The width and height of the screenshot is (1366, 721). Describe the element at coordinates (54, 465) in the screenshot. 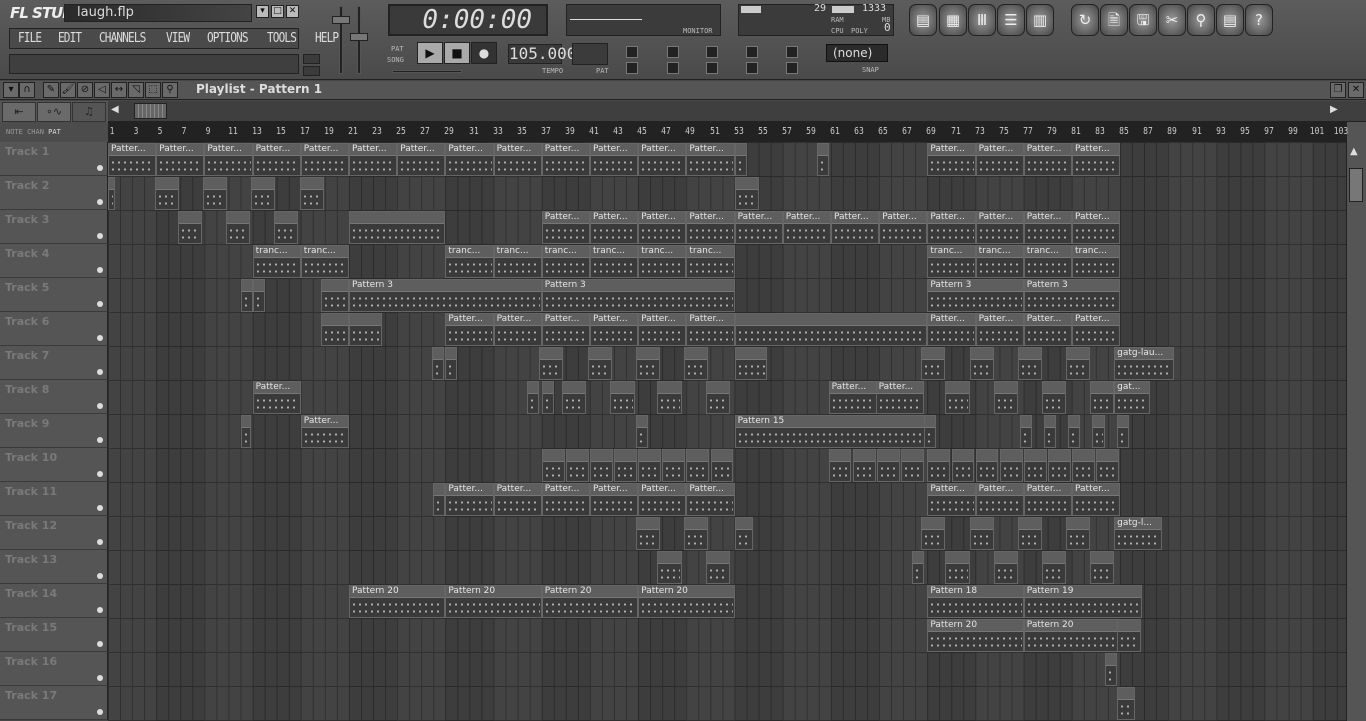

I see `track-header: Track 10` at that location.